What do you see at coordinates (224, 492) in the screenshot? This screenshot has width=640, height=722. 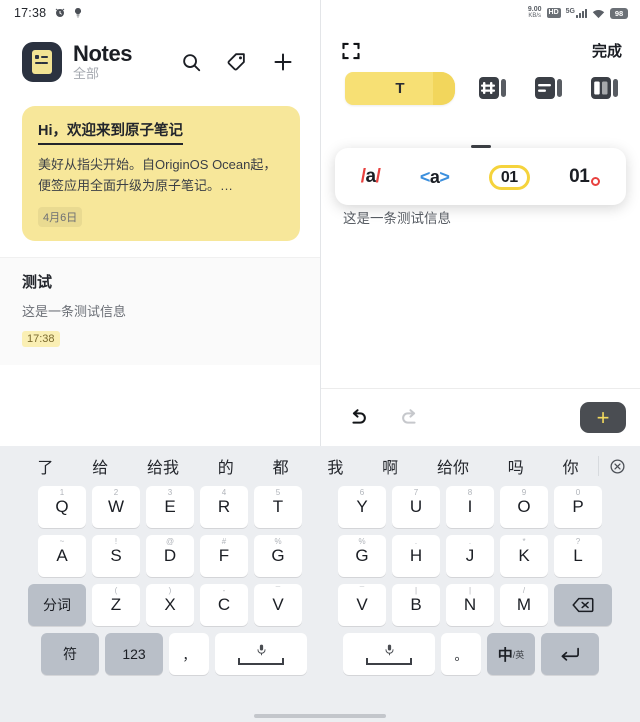 I see `key-superscript: 4` at bounding box center [224, 492].